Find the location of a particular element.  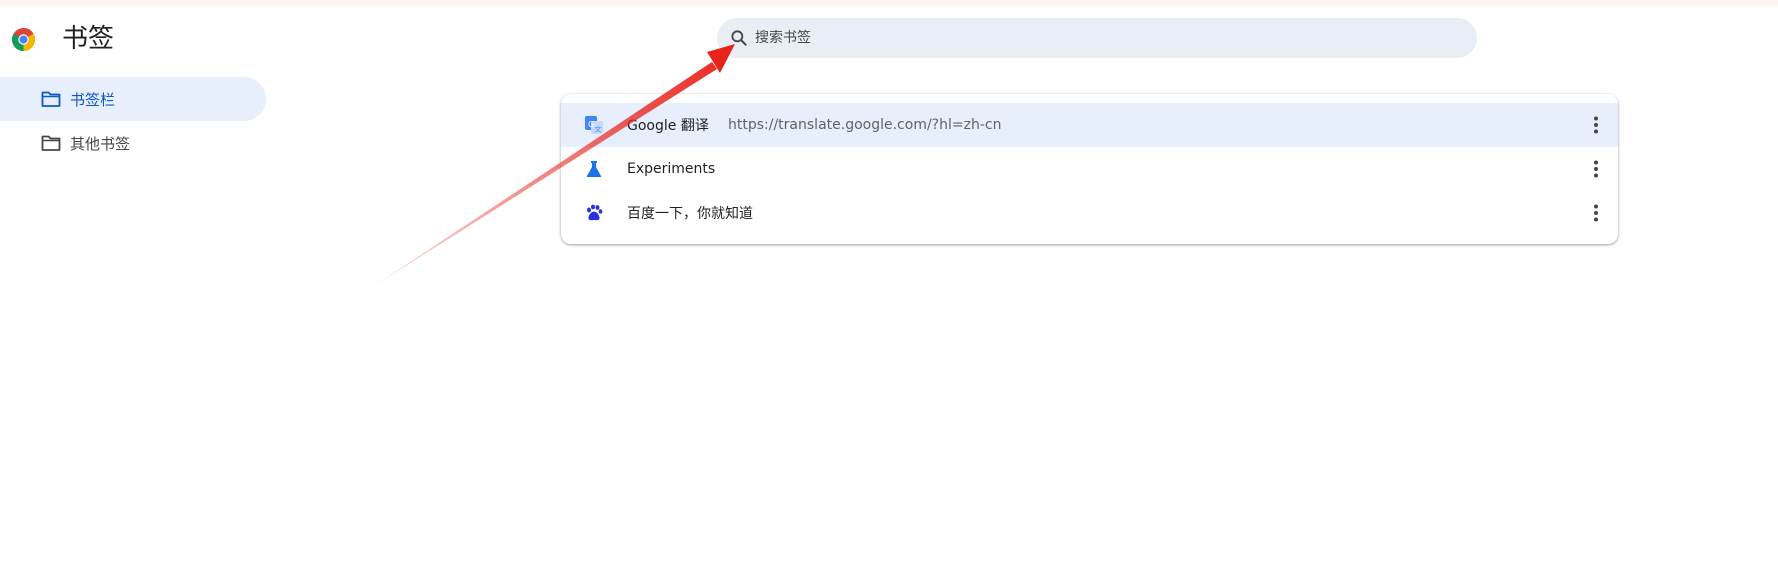

search-box is located at coordinates (1097, 38).